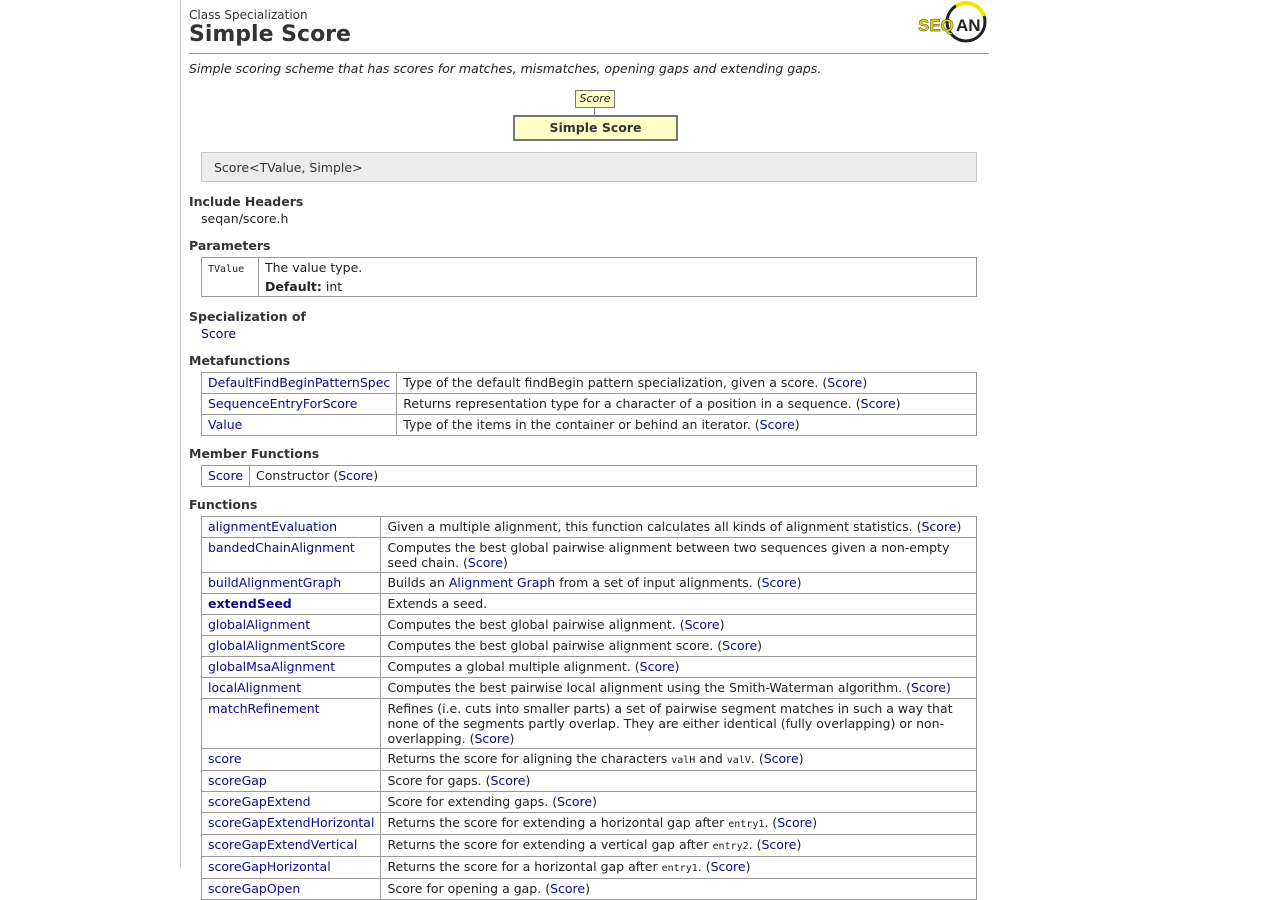 Image resolution: width=1263 pixels, height=900 pixels. I want to click on diagram-self-box: Simple Score, so click(595, 128).